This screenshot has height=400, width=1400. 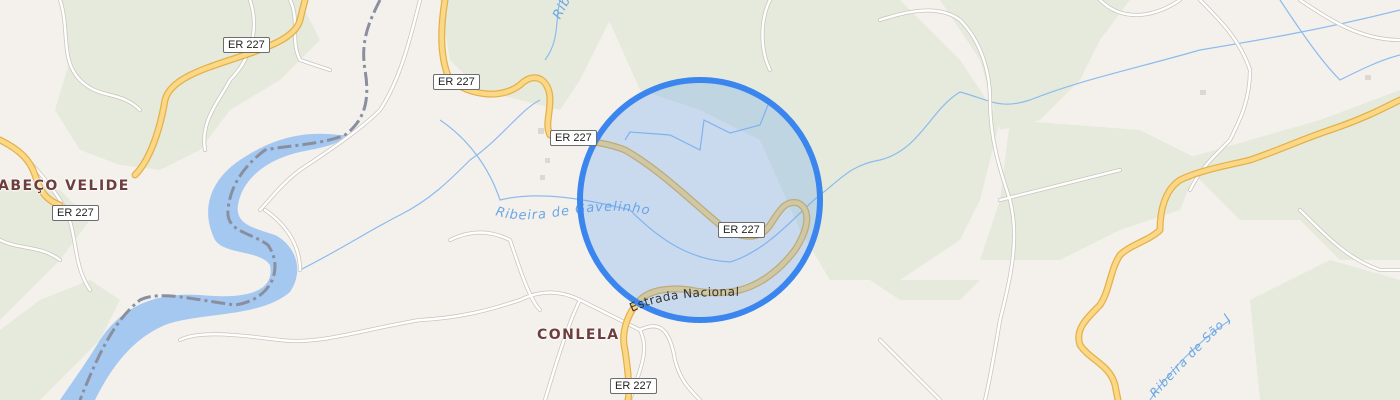 What do you see at coordinates (65, 186) in the screenshot?
I see `place-label-cabeco-velide: ABEÇO VELIDE` at bounding box center [65, 186].